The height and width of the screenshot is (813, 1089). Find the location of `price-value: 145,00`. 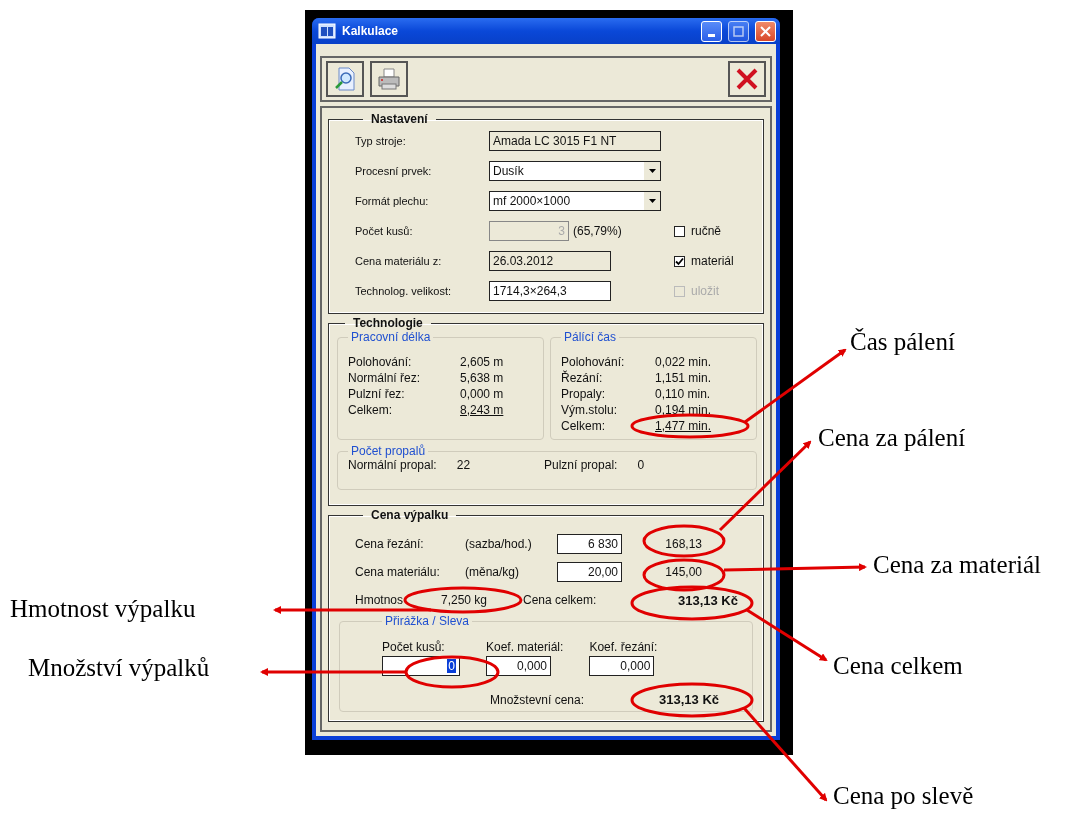

price-value: 145,00 is located at coordinates (683, 572).